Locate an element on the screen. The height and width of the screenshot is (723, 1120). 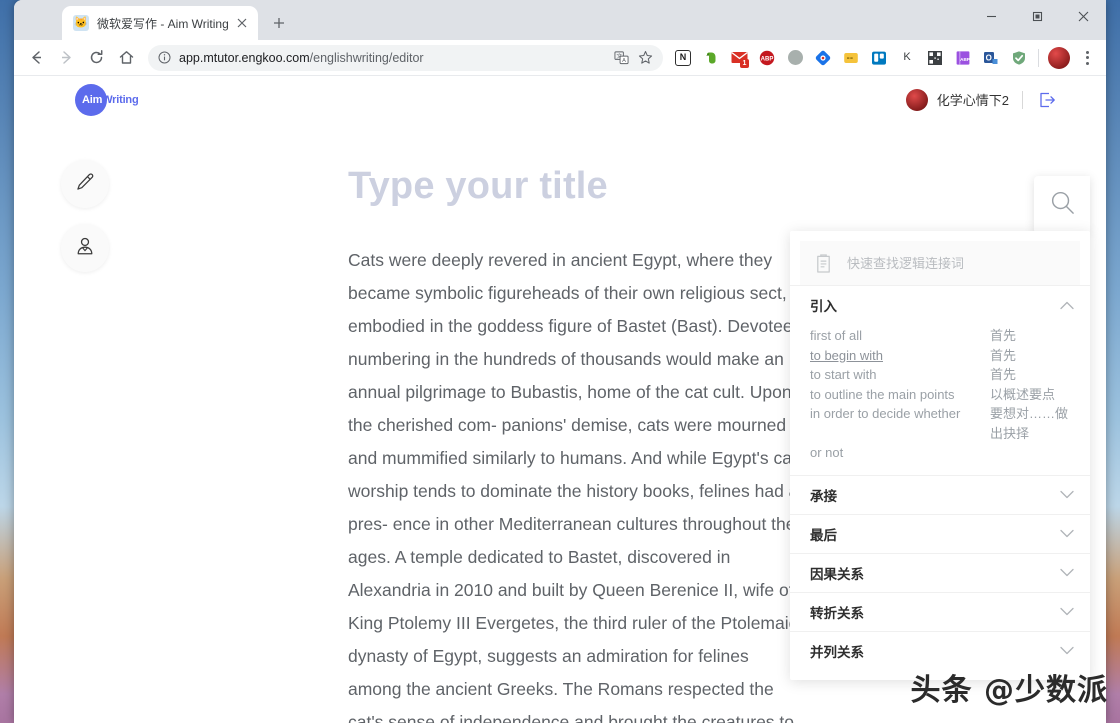
extension-bar: N 1 ABP K ABP O is located at coordinates (884, 58).